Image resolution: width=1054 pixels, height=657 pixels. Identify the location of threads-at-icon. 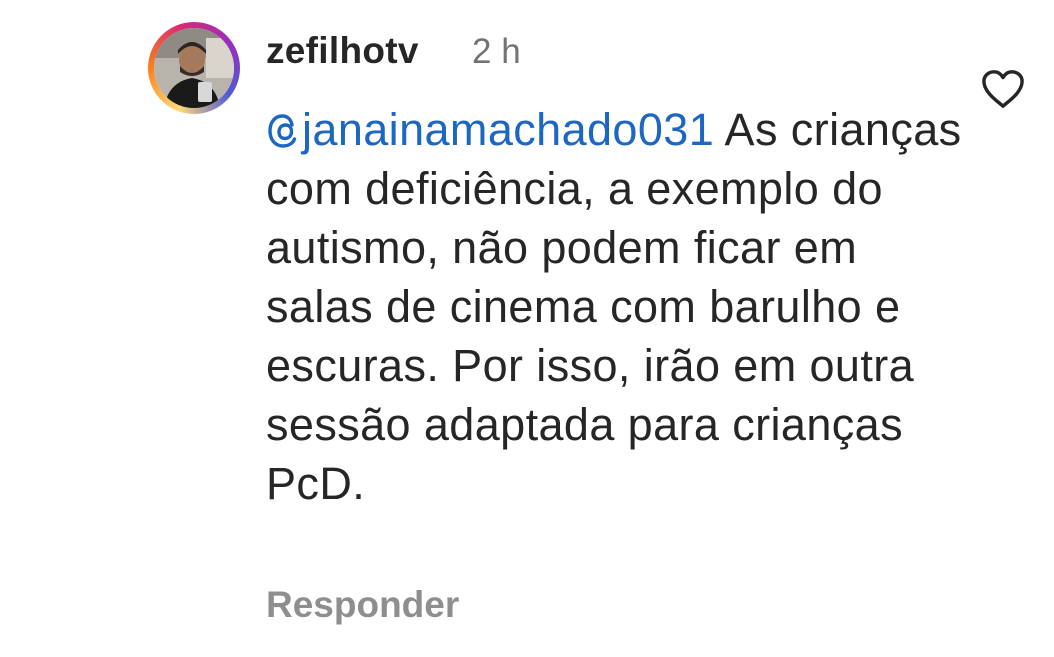
(282, 131).